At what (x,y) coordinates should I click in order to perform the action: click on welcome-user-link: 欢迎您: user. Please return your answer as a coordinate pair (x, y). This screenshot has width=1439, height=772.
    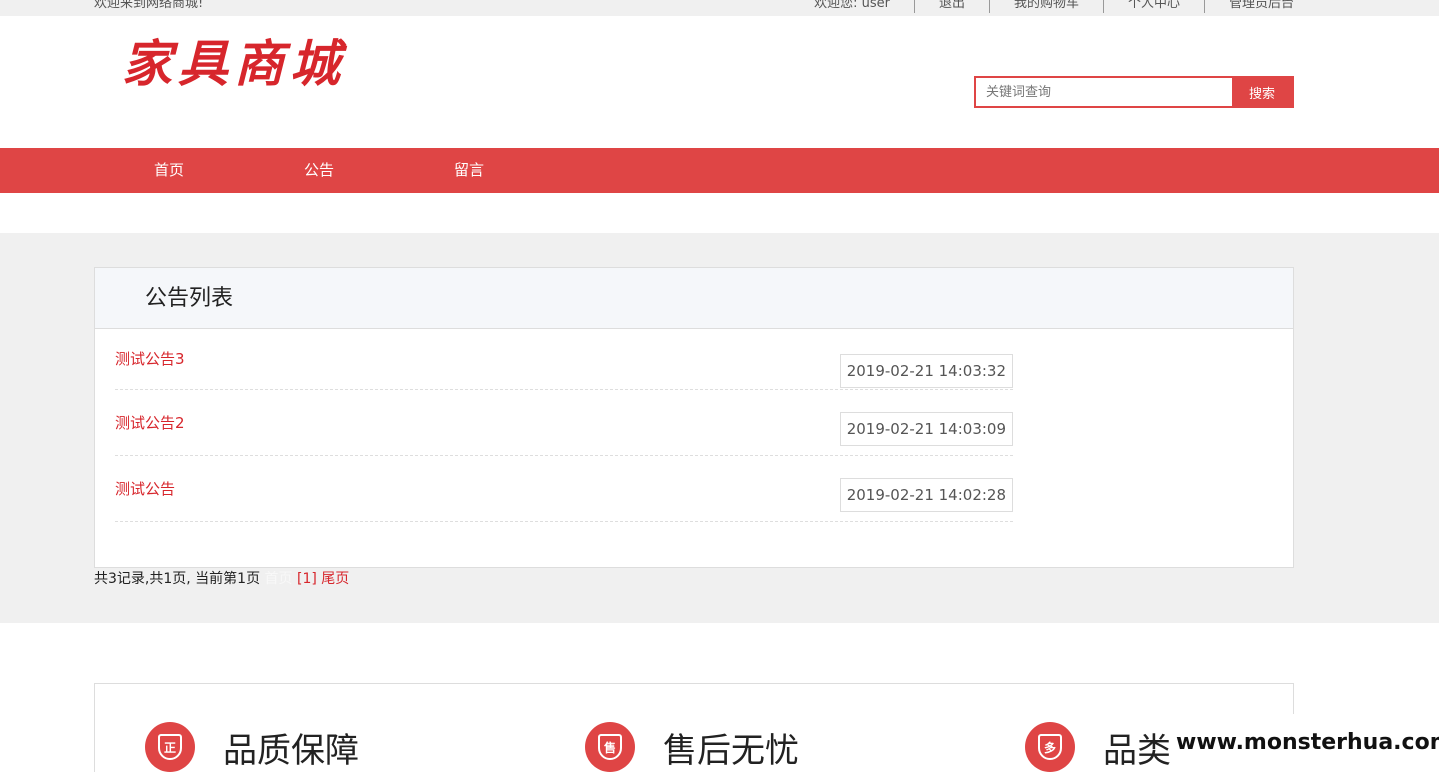
    Looking at the image, I should click on (864, 6).